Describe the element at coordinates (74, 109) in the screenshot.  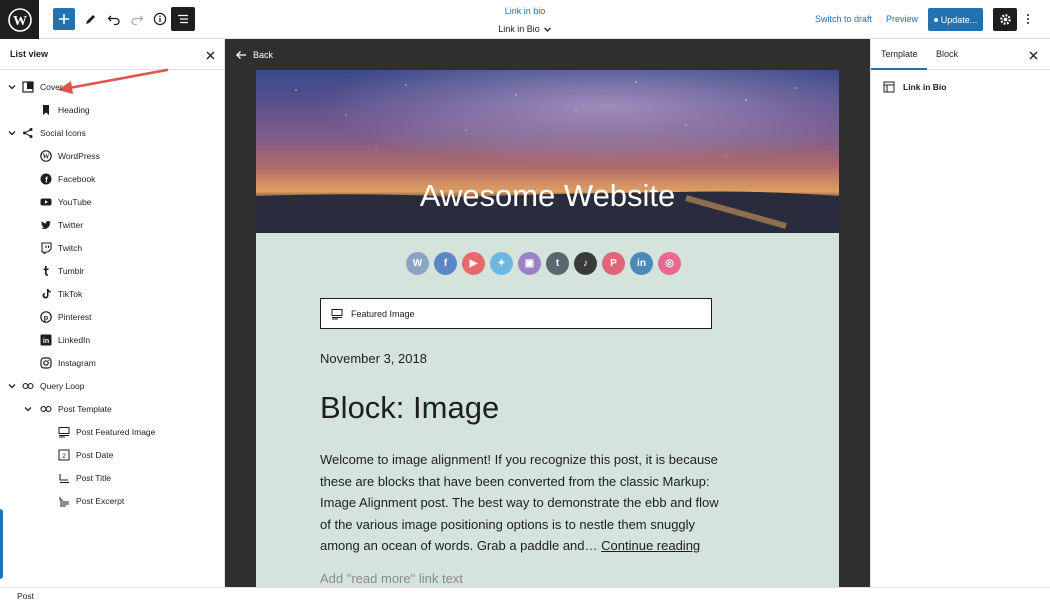
I see `list-view-item-label: Heading` at that location.